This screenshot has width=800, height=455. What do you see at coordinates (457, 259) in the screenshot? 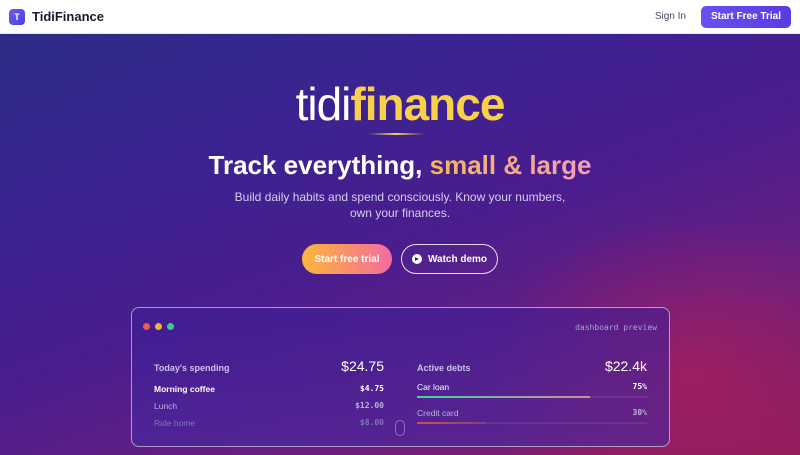
I see `watch-demo-label: Watch demo` at bounding box center [457, 259].